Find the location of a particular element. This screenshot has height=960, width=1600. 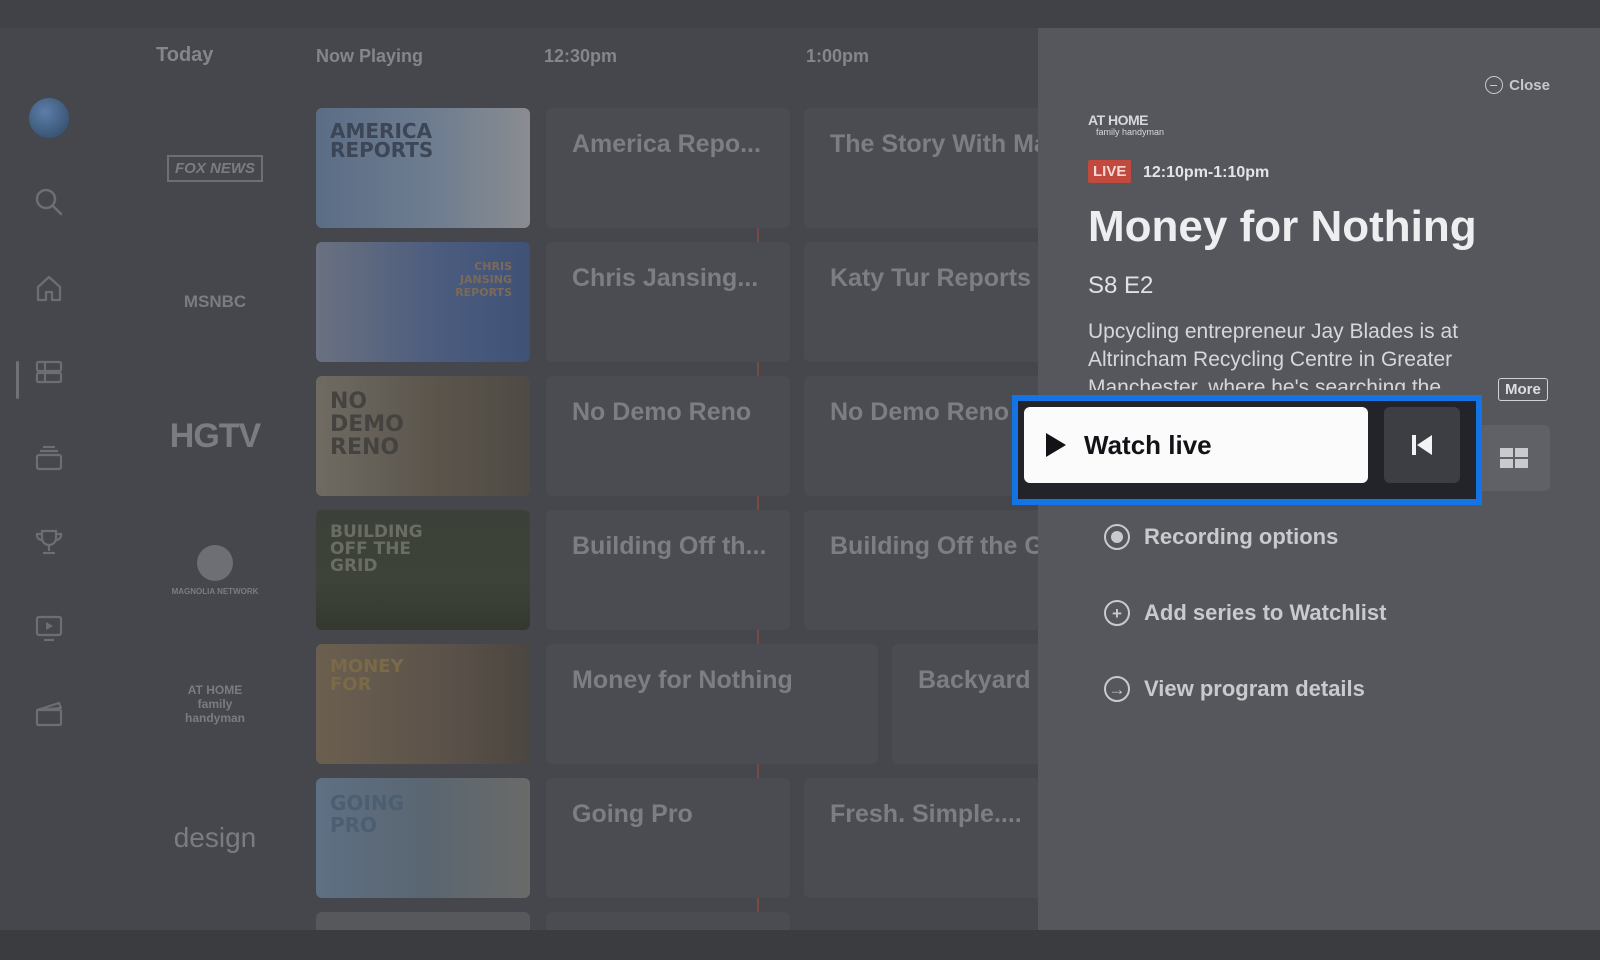

close-button: Close is located at coordinates (1517, 85).